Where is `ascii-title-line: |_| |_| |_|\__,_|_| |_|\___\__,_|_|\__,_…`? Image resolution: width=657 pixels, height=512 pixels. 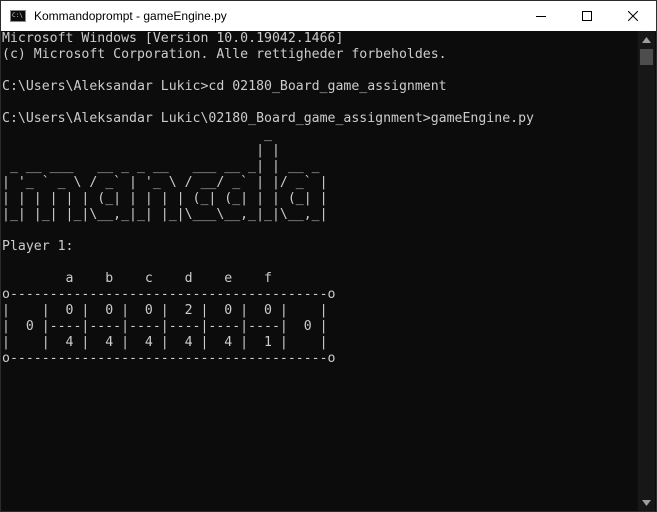
ascii-title-line: |_| |_| |_|\__,_|_| |_|\___\__,_|_|\__,_… is located at coordinates (165, 214).